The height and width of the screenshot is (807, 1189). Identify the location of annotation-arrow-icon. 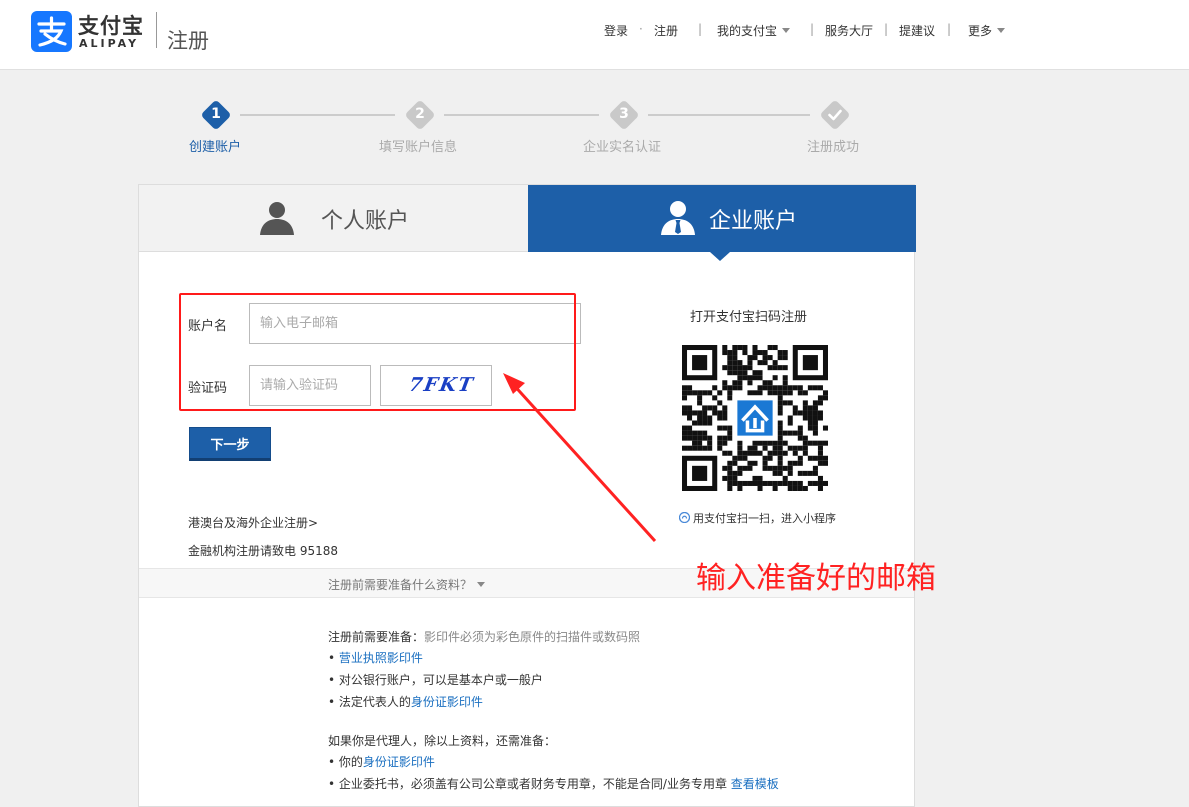
(580, 458).